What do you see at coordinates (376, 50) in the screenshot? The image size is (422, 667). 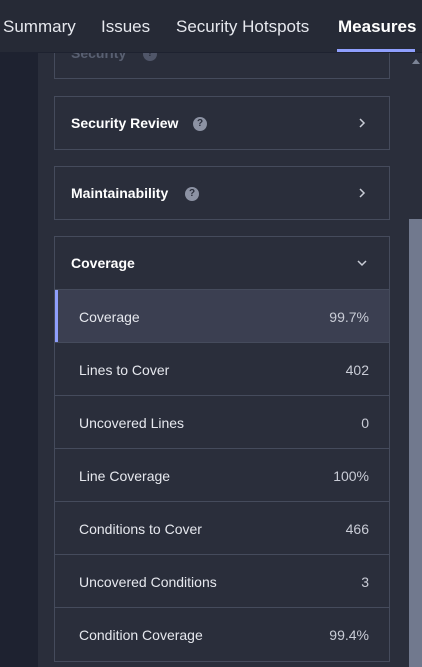 I see `active-tab-underline` at bounding box center [376, 50].